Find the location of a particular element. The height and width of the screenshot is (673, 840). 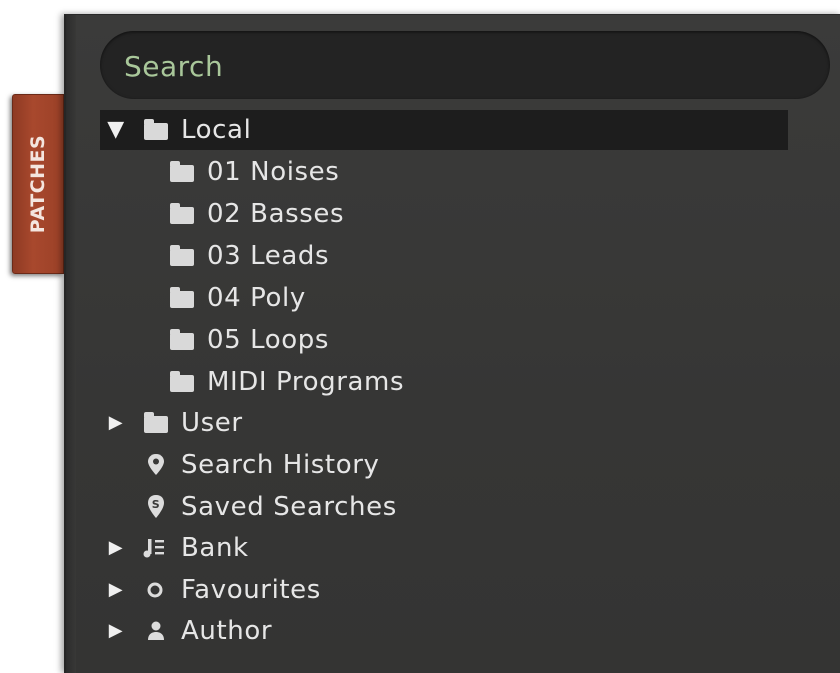

tree-item-label: 05 Loops is located at coordinates (268, 340).